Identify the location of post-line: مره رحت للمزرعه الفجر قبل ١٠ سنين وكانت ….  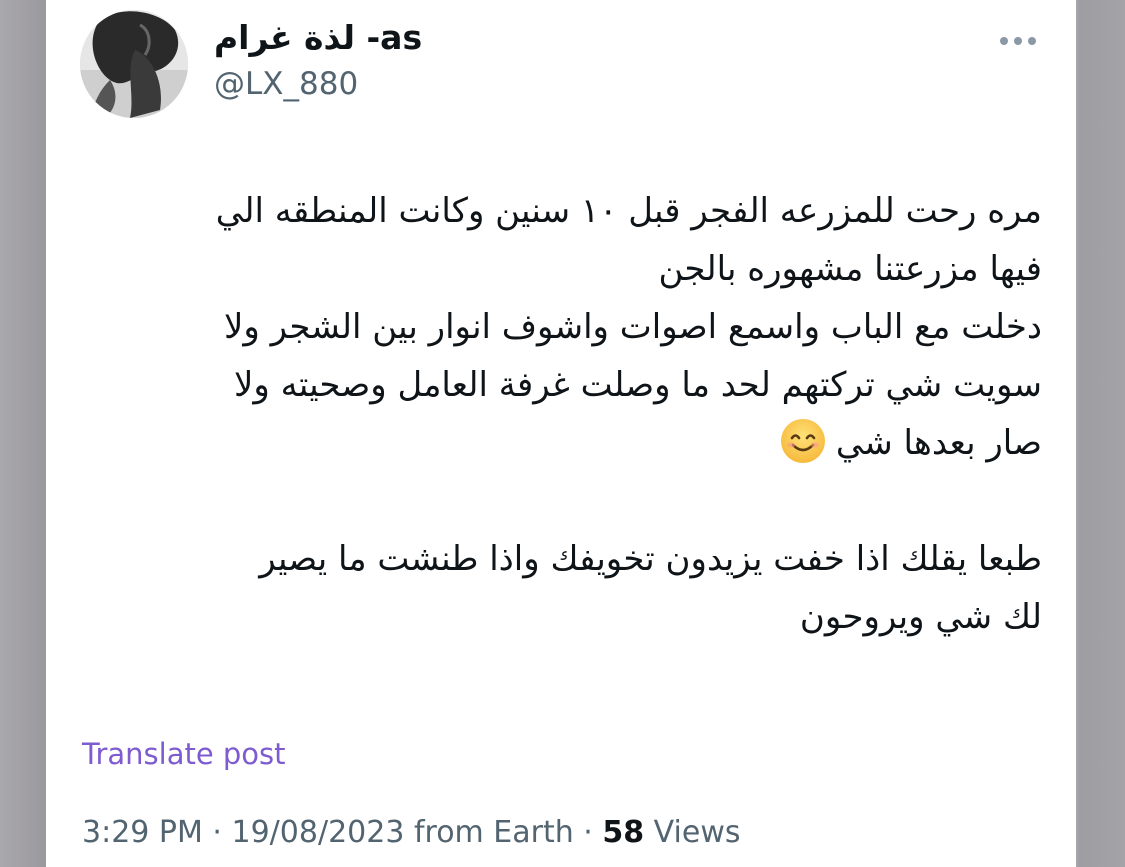
(628, 211).